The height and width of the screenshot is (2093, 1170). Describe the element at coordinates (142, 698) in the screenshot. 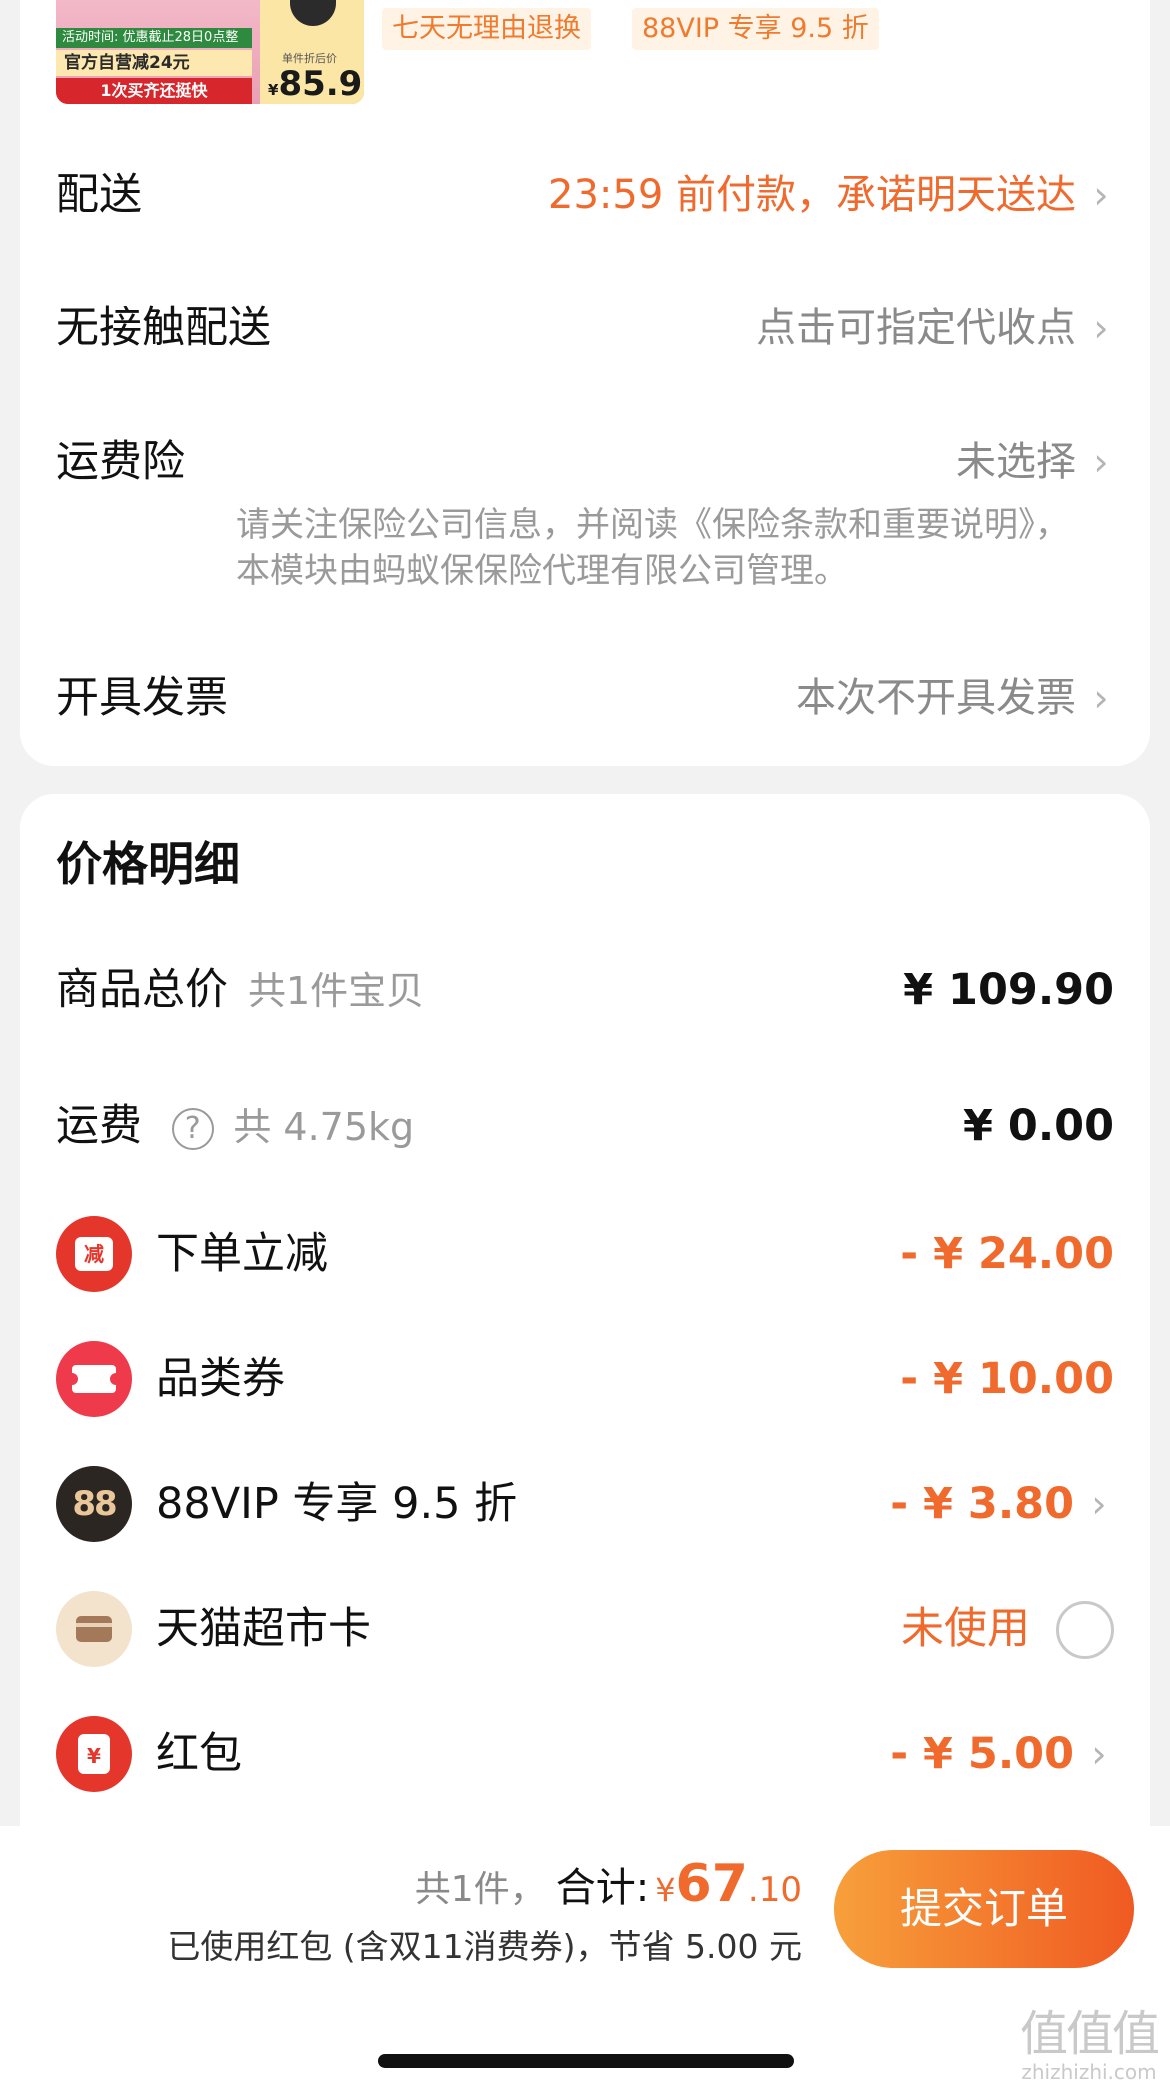

I see `invoice-label: 开具发票` at that location.